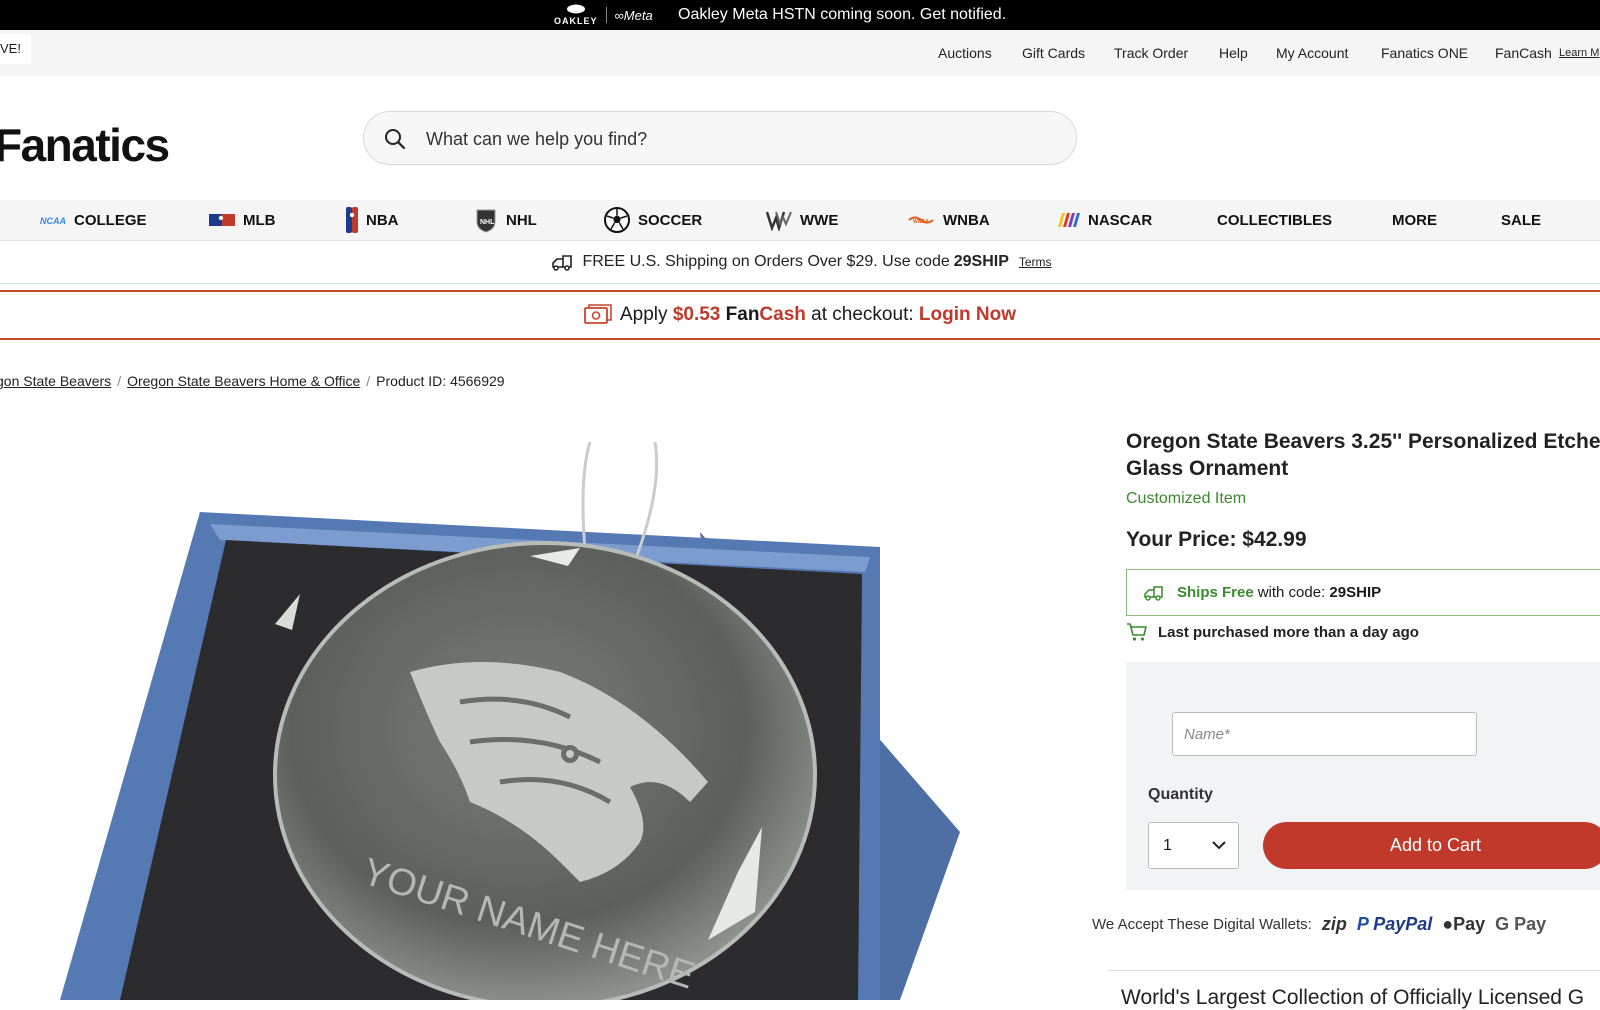 This screenshot has height=1010, width=1600. I want to click on nav-label: WWE, so click(819, 220).